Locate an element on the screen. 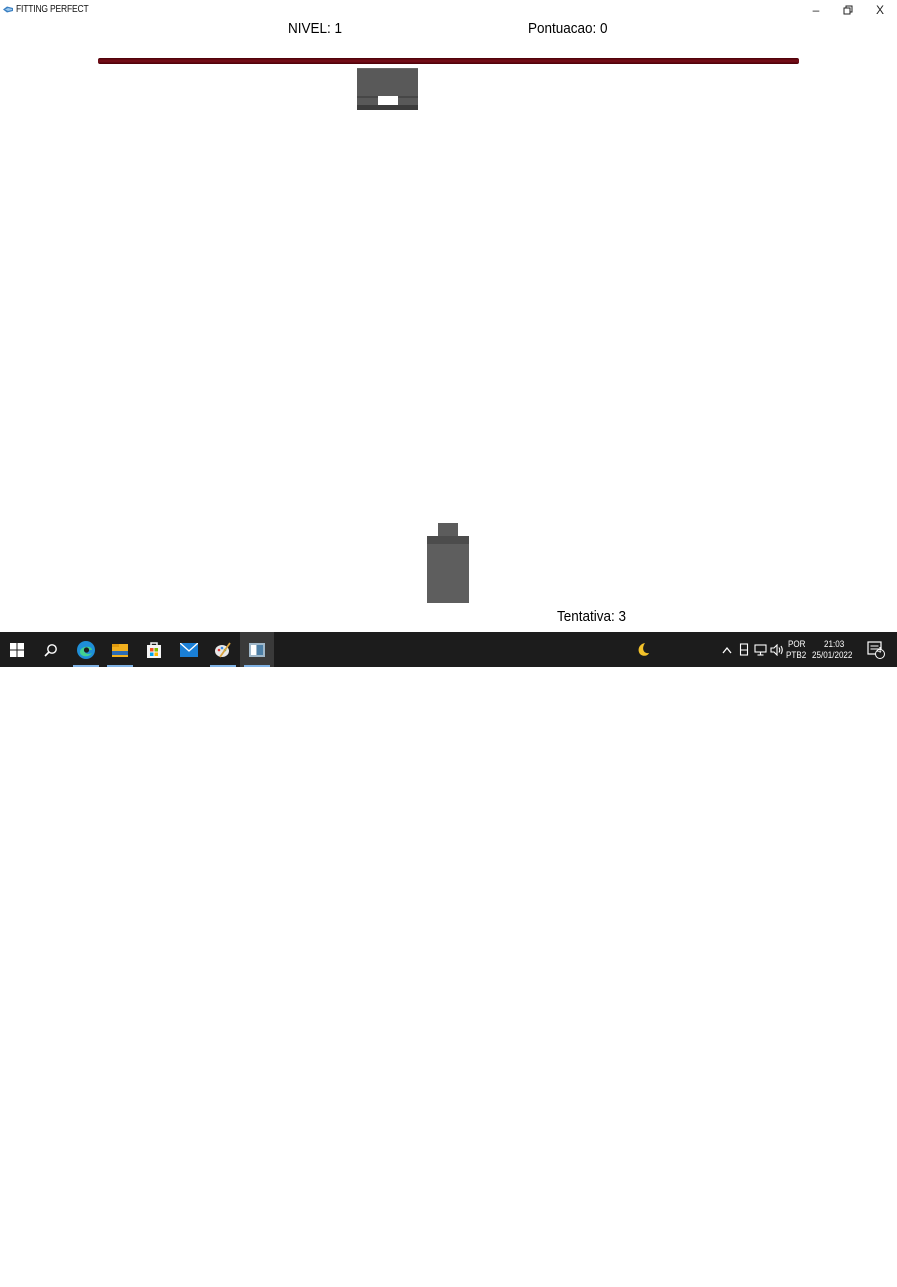 This screenshot has height=1287, width=897. tray-overflow-button is located at coordinates (727, 649).